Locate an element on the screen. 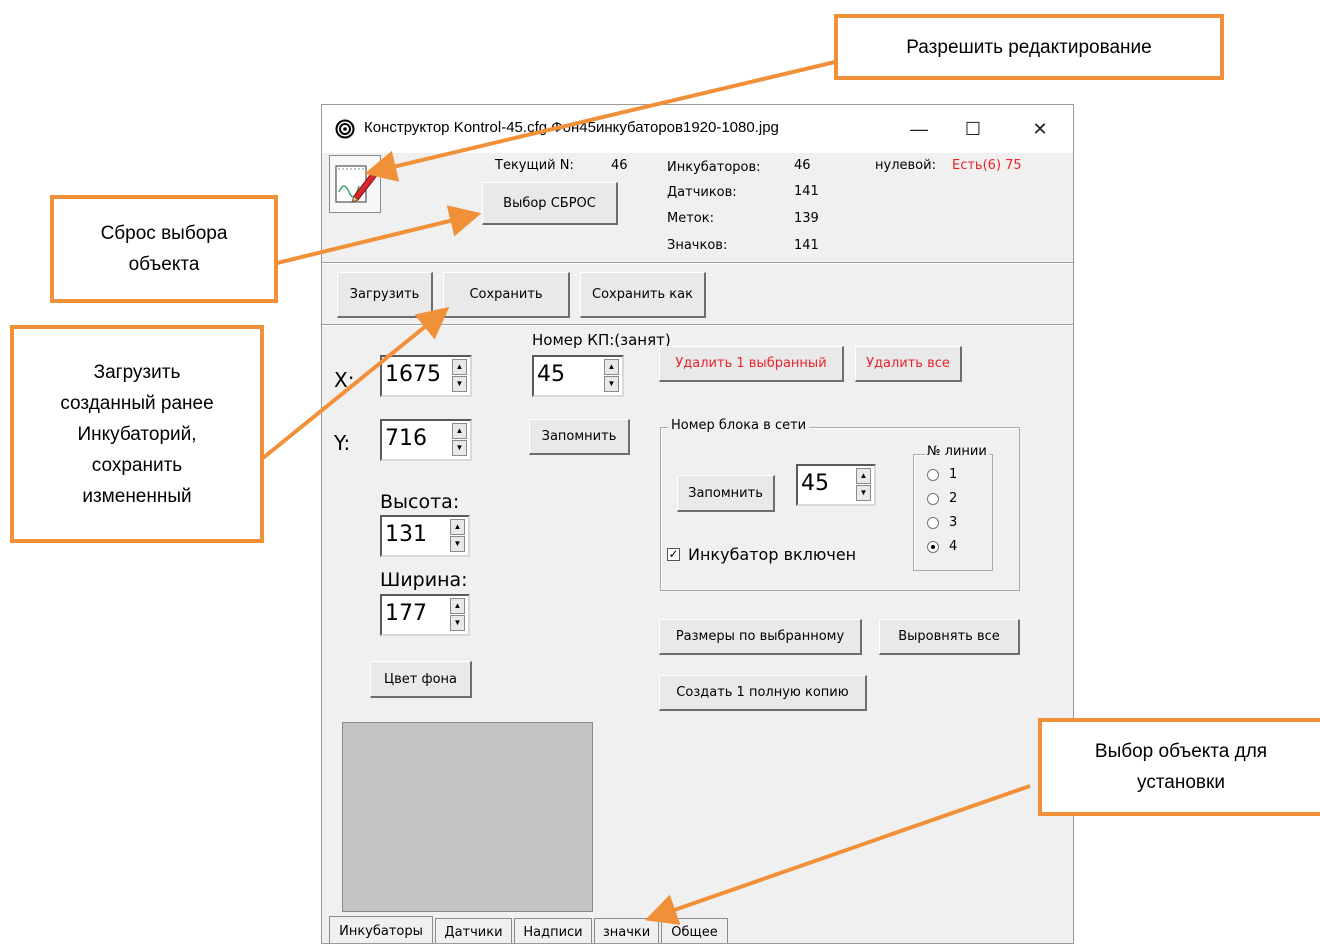 This screenshot has width=1320, height=944. callout-choose-object: Выбор объекта для установки is located at coordinates (1179, 767).